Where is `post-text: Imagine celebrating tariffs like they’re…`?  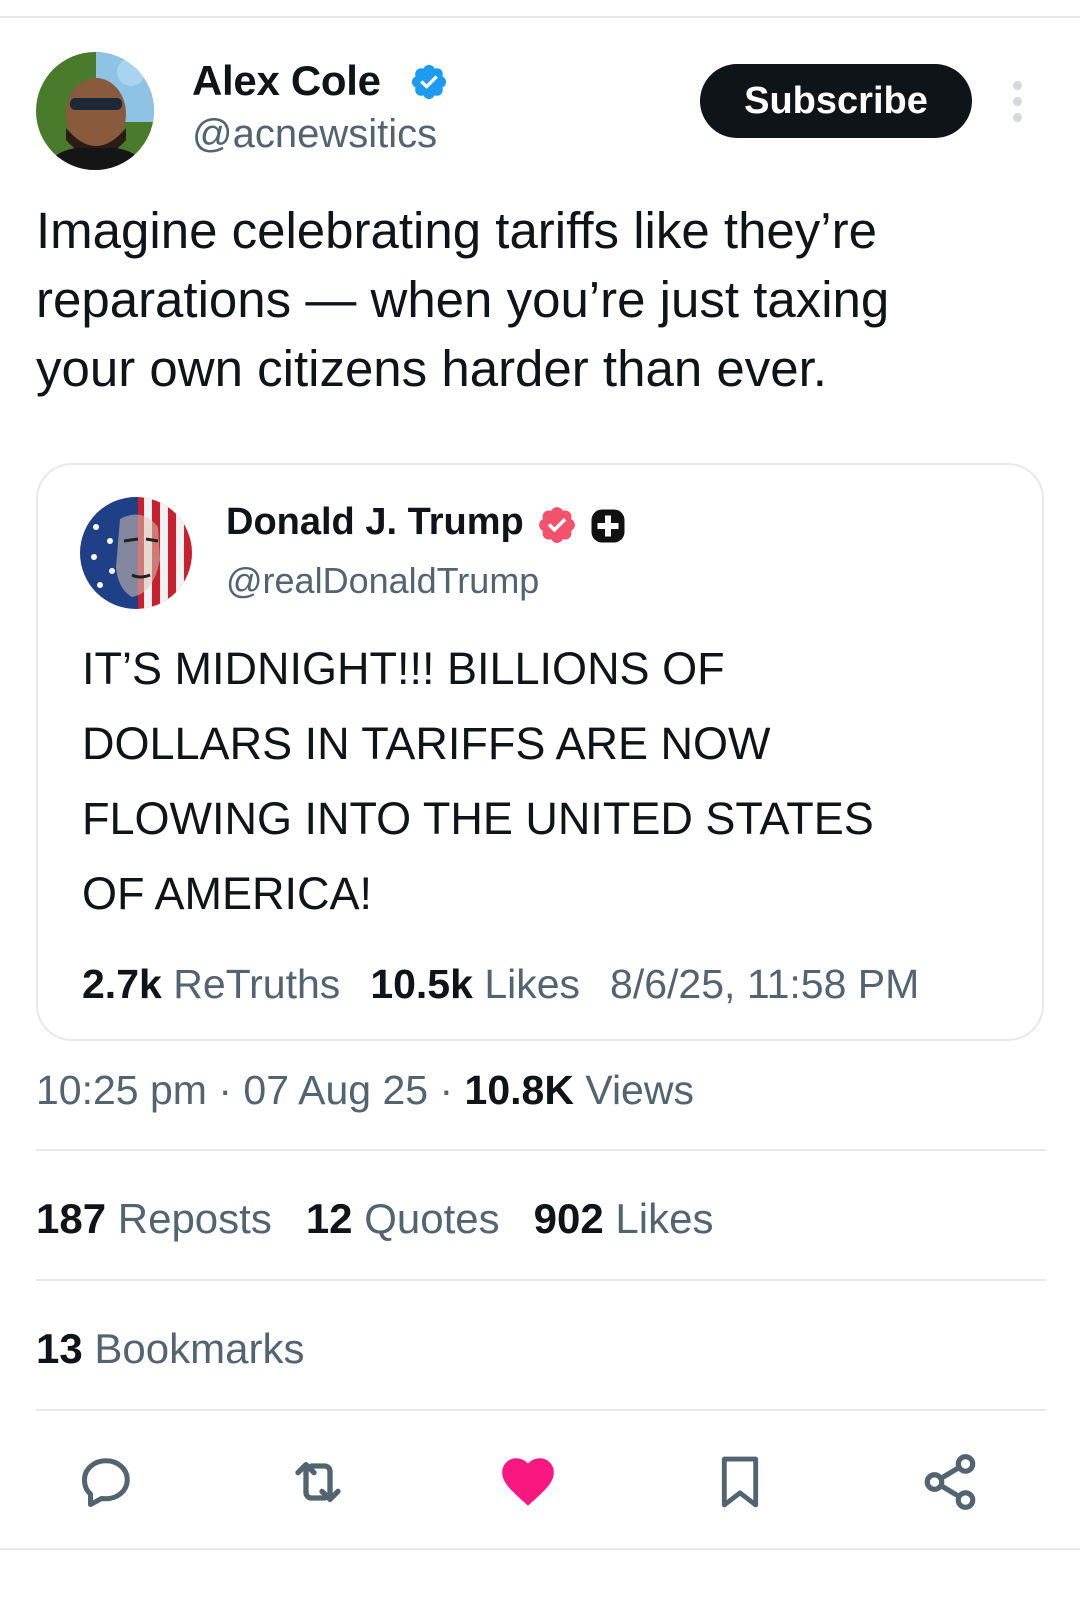 post-text: Imagine celebrating tariffs like they’re… is located at coordinates (463, 299).